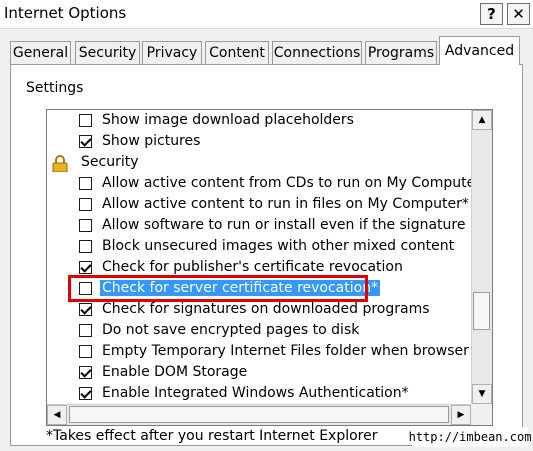 This screenshot has width=533, height=451. I want to click on tab-label: Security, so click(107, 53).